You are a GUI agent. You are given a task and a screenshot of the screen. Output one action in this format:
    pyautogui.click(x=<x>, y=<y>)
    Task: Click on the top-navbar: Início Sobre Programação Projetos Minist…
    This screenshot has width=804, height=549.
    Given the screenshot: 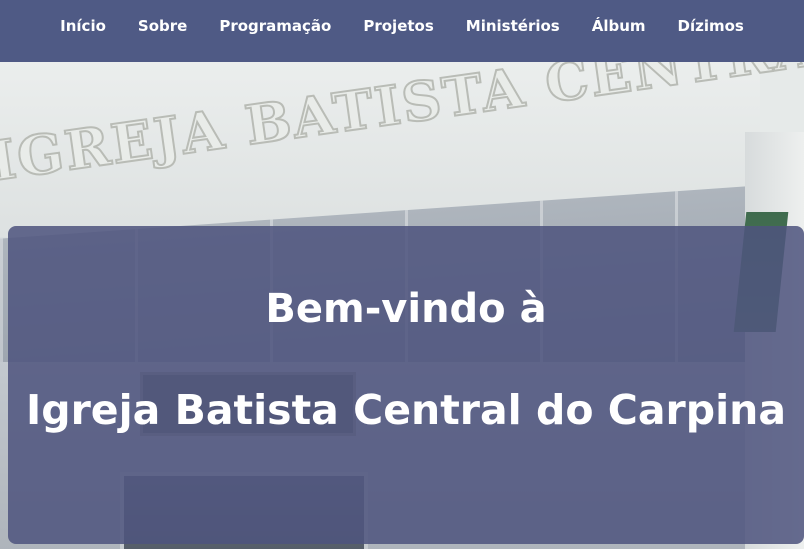 What is the action you would take?
    pyautogui.click(x=402, y=31)
    